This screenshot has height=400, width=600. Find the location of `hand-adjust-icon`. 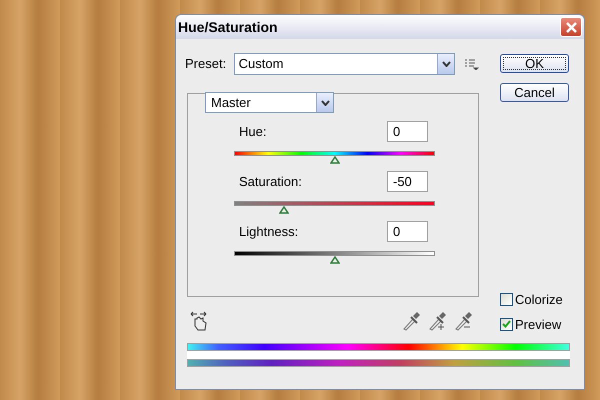

hand-adjust-icon is located at coordinates (198, 321).